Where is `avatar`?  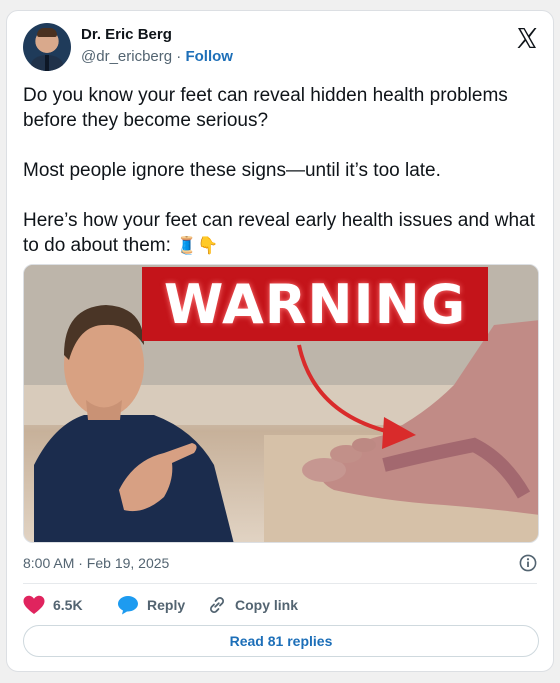 avatar is located at coordinates (47, 47).